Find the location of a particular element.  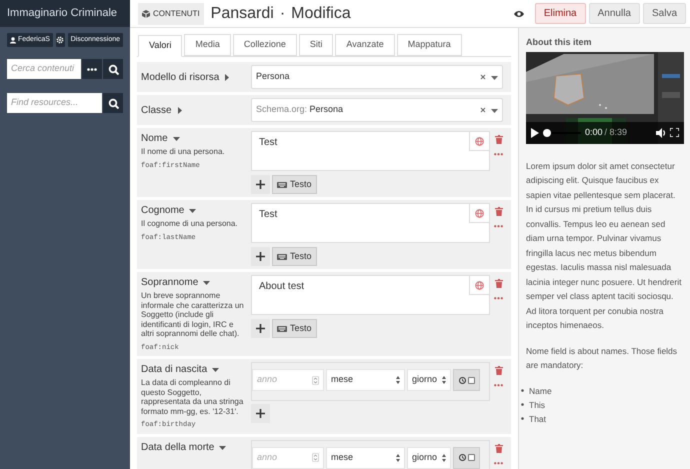

list-item: Name is located at coordinates (540, 391).